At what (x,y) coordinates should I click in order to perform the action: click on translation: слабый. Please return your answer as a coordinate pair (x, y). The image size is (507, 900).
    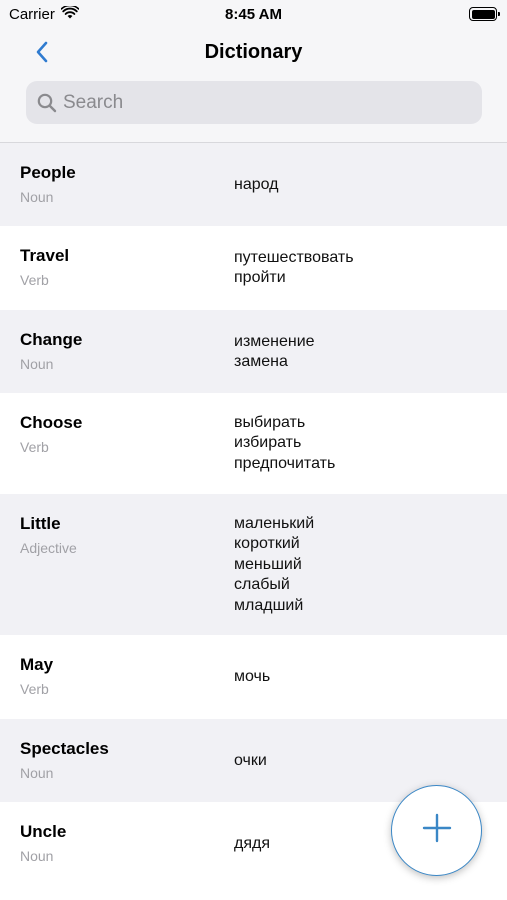
    Looking at the image, I should click on (262, 585).